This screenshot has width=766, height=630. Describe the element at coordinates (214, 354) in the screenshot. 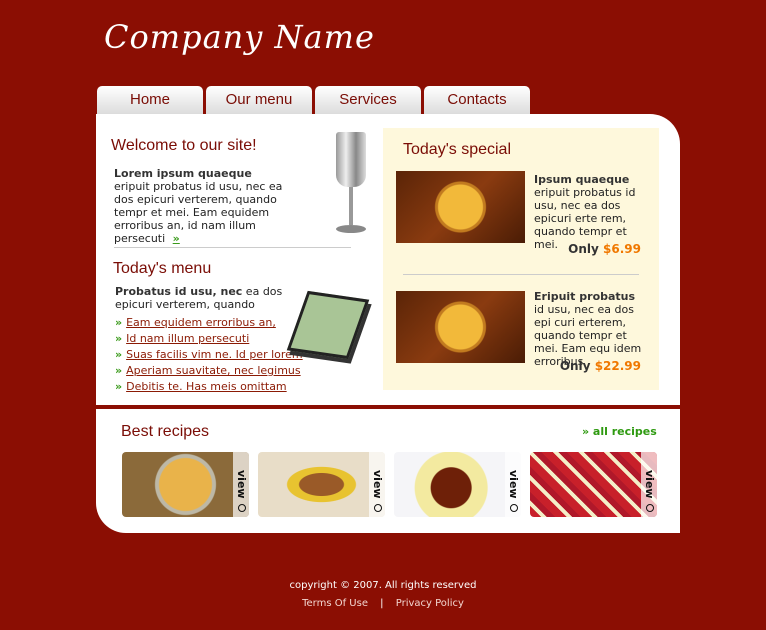

I see `menu-link: Suas facilis vim ne. Id per lorem` at that location.